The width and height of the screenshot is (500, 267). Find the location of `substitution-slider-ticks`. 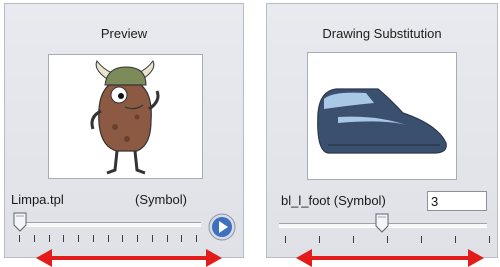

substitution-slider-ticks is located at coordinates (387, 241).